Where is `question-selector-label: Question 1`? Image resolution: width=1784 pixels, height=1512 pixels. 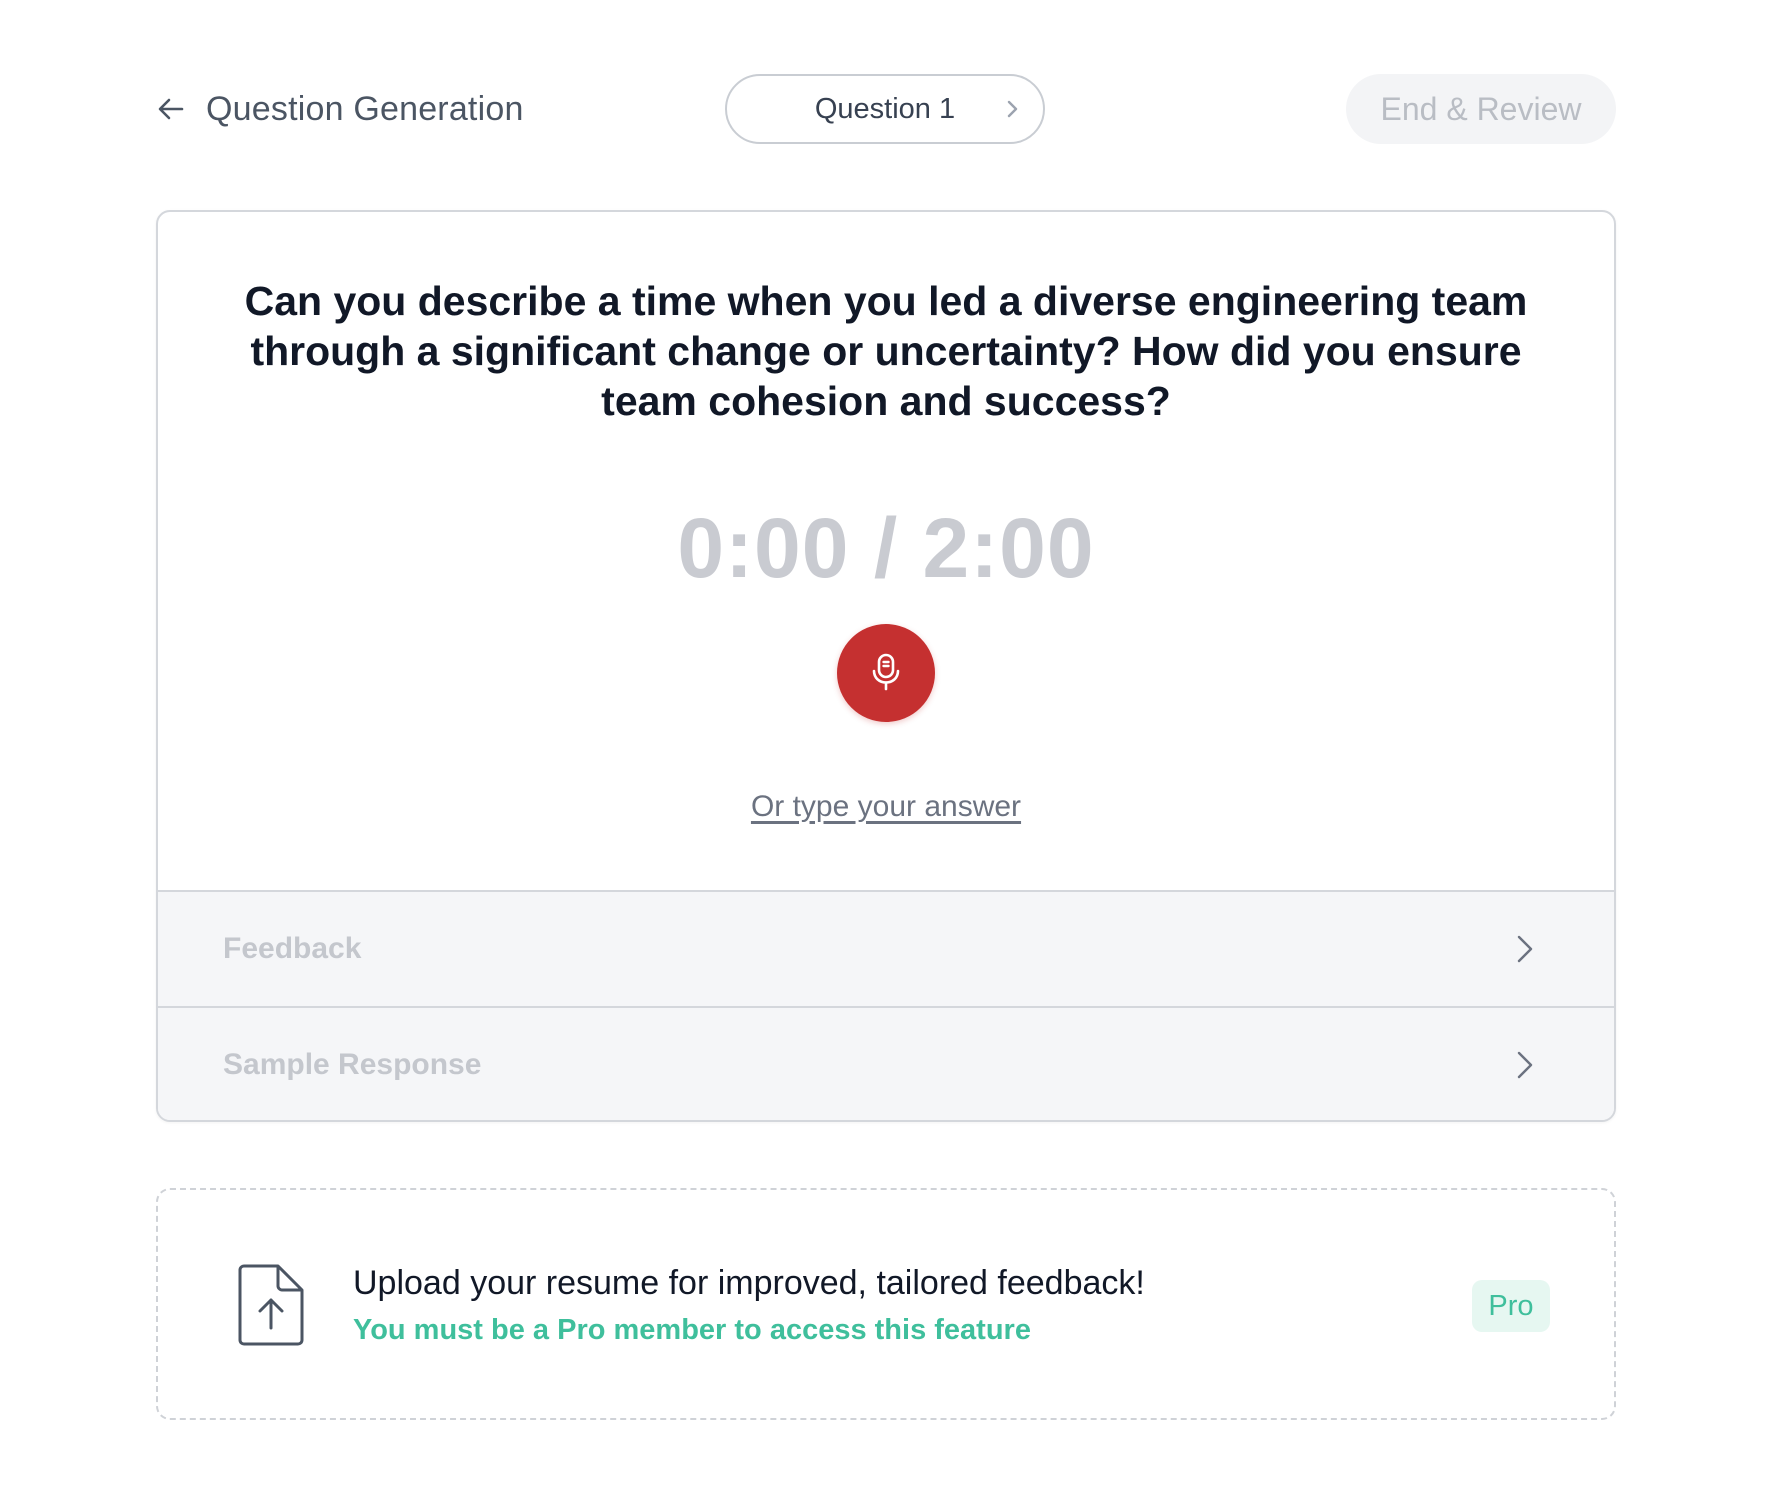 question-selector-label: Question 1 is located at coordinates (885, 108).